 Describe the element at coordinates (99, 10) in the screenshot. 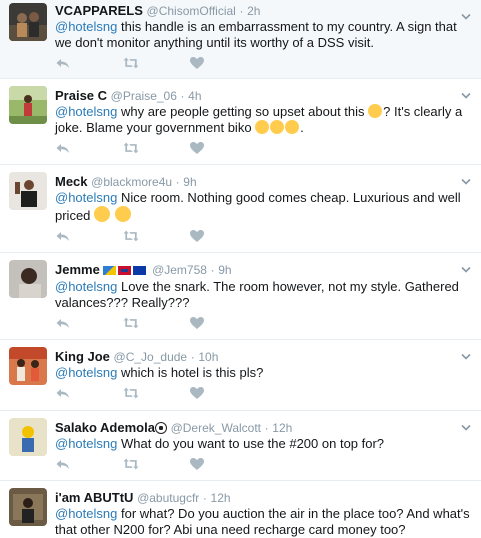

I see `display-name: VCAPPARELS` at that location.